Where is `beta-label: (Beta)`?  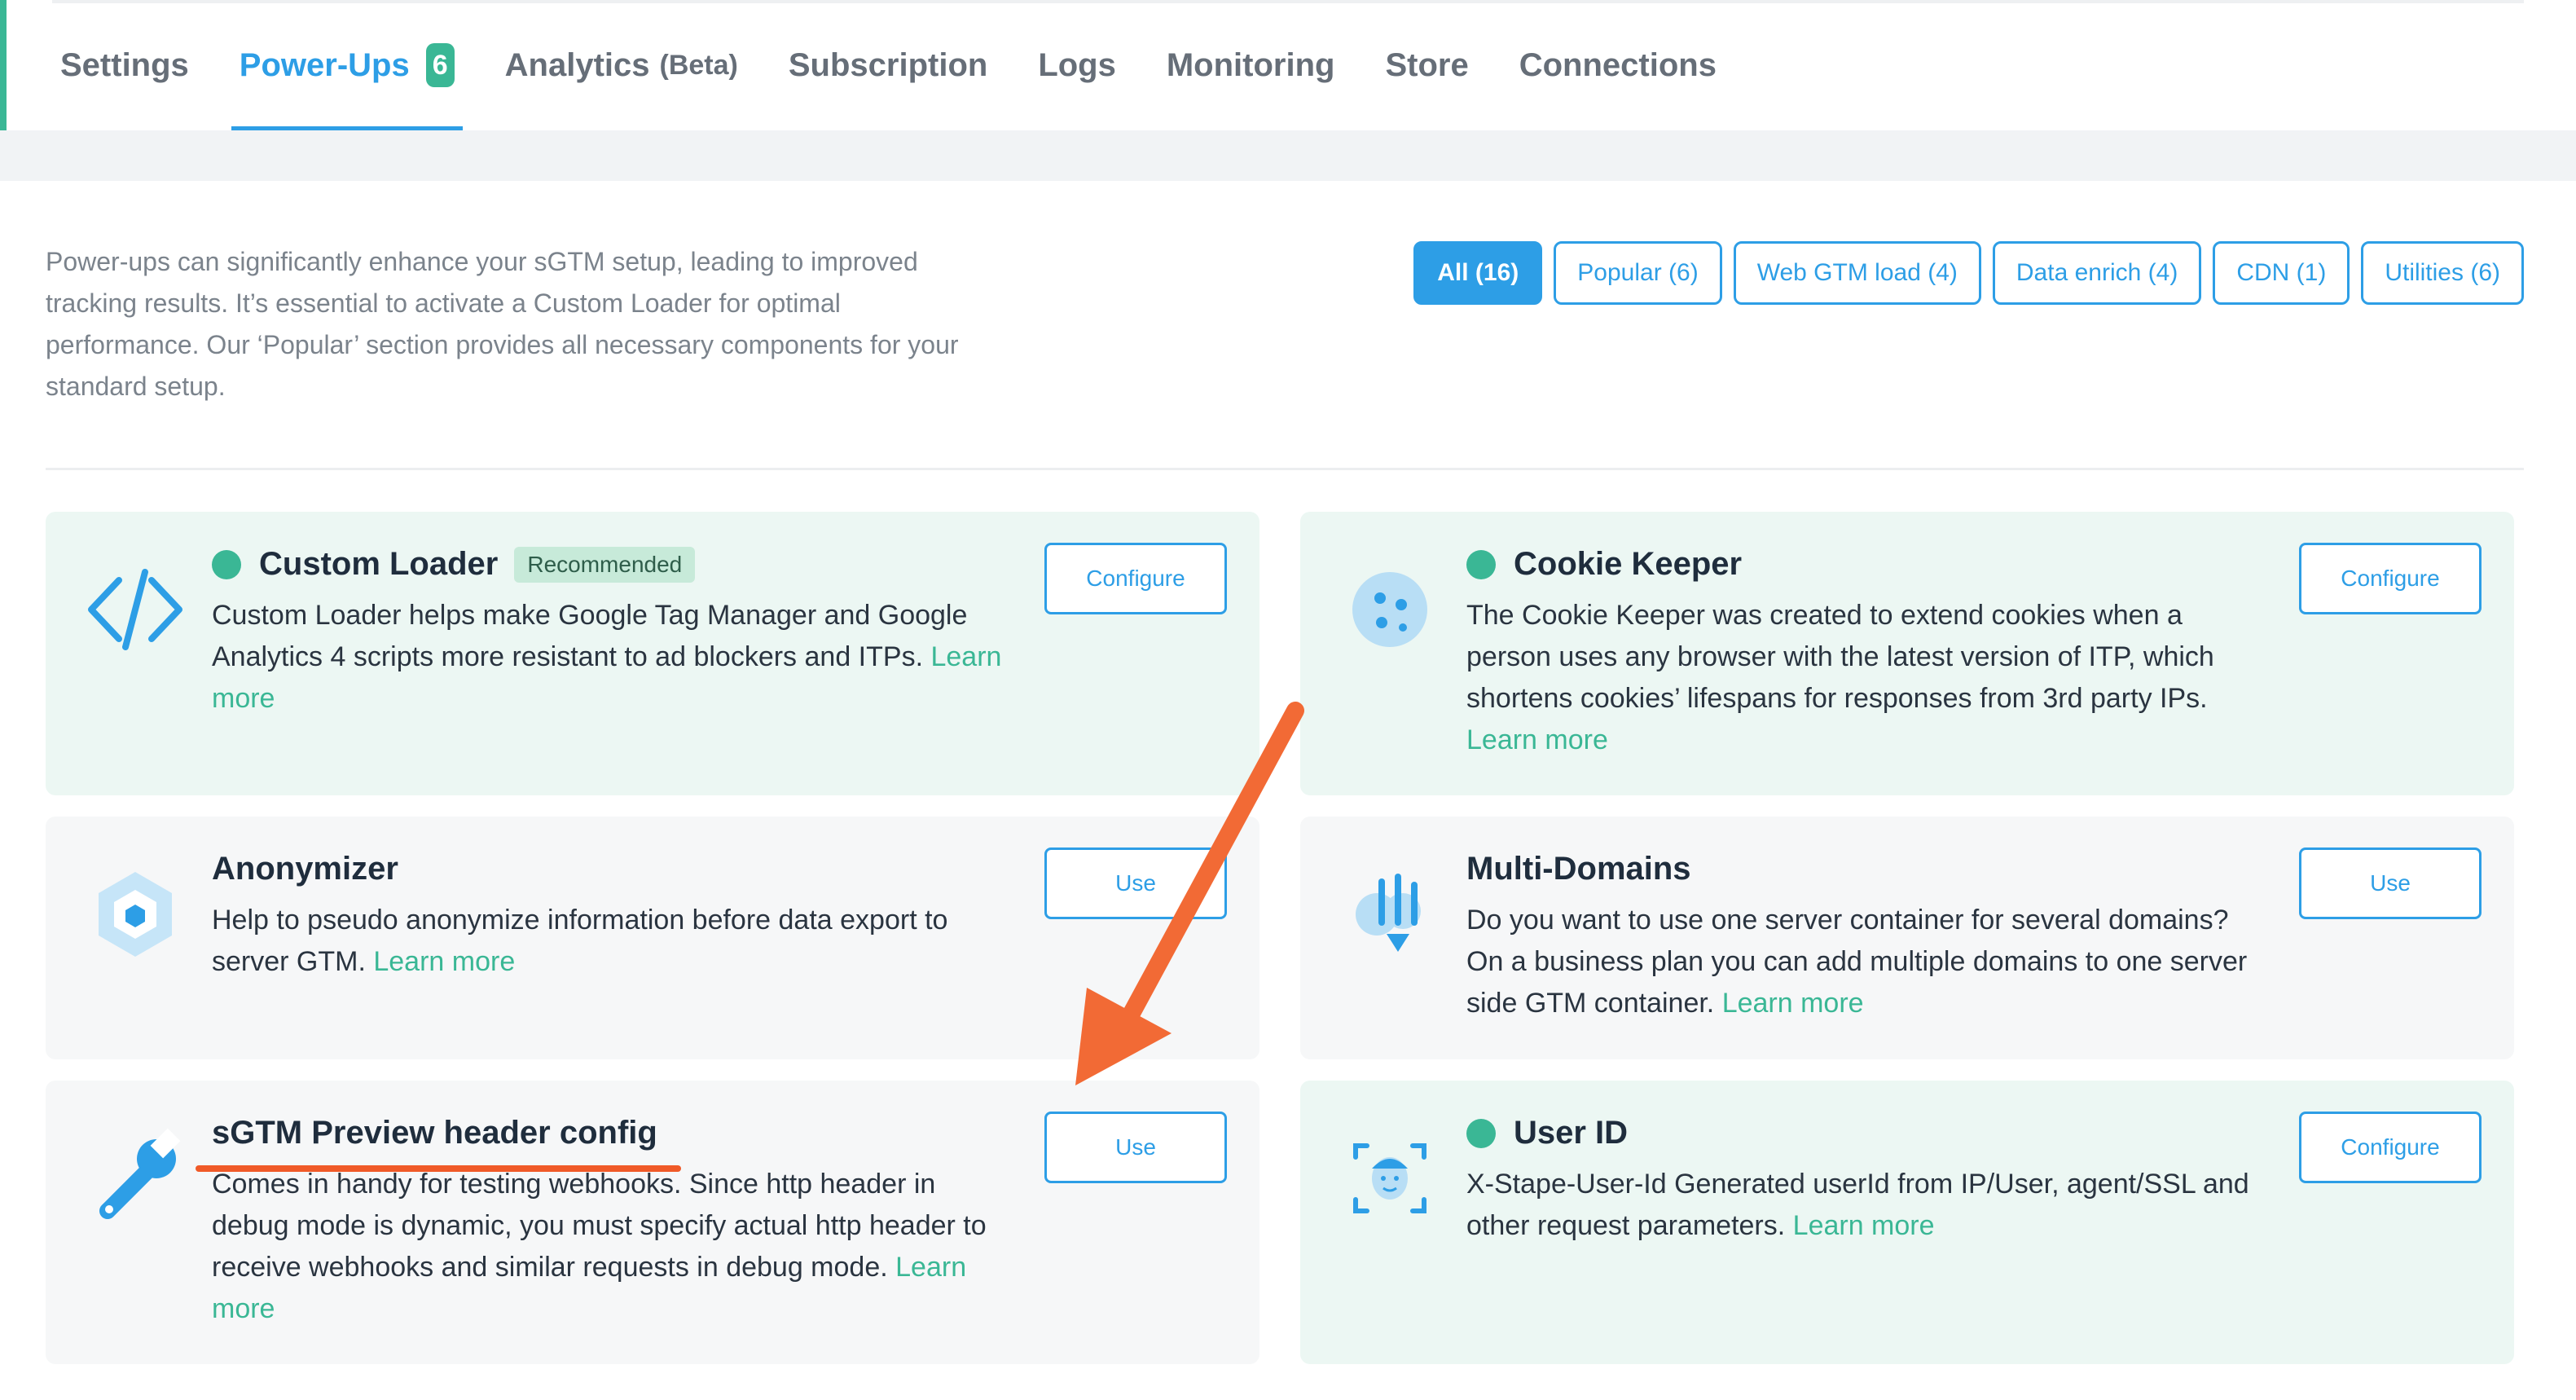
beta-label: (Beta) is located at coordinates (698, 65).